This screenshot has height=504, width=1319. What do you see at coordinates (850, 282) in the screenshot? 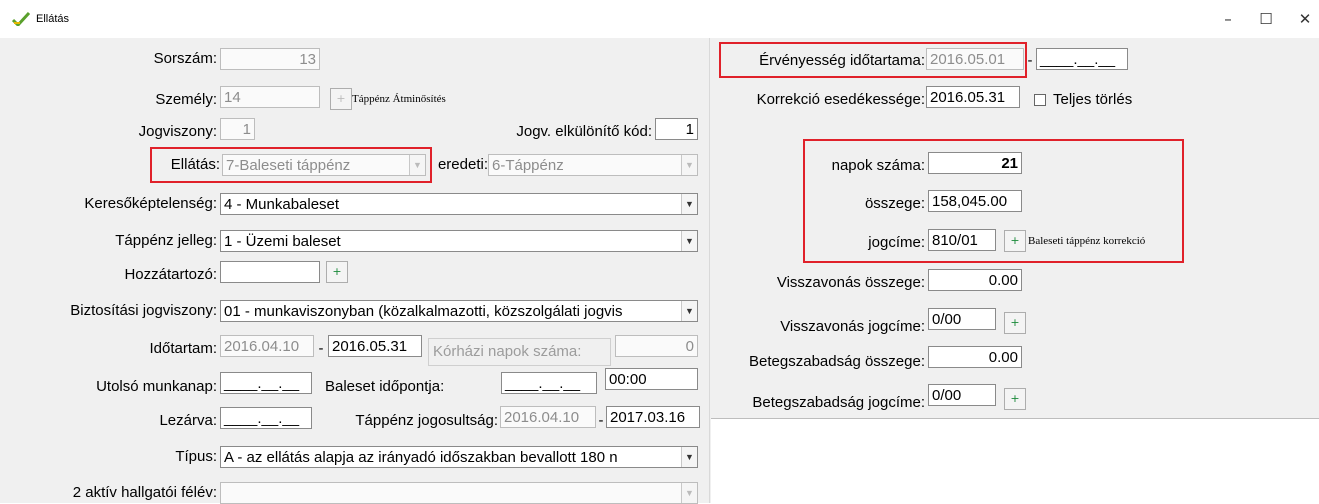
I see `visszavonas-osszeg-label: Visszavonás összege:` at bounding box center [850, 282].